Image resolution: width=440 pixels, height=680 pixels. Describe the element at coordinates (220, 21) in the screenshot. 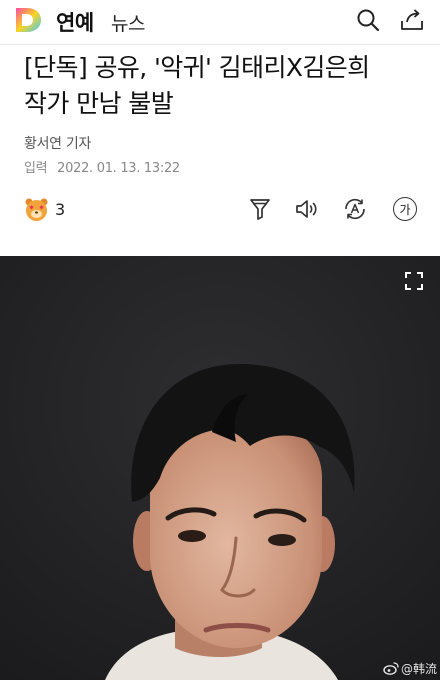

I see `top-header: 연예 뉴스` at that location.